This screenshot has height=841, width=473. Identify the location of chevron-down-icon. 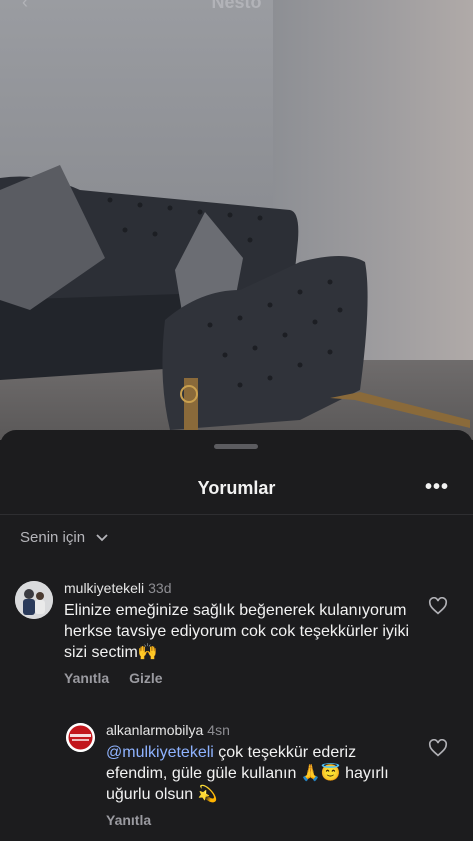
(102, 537).